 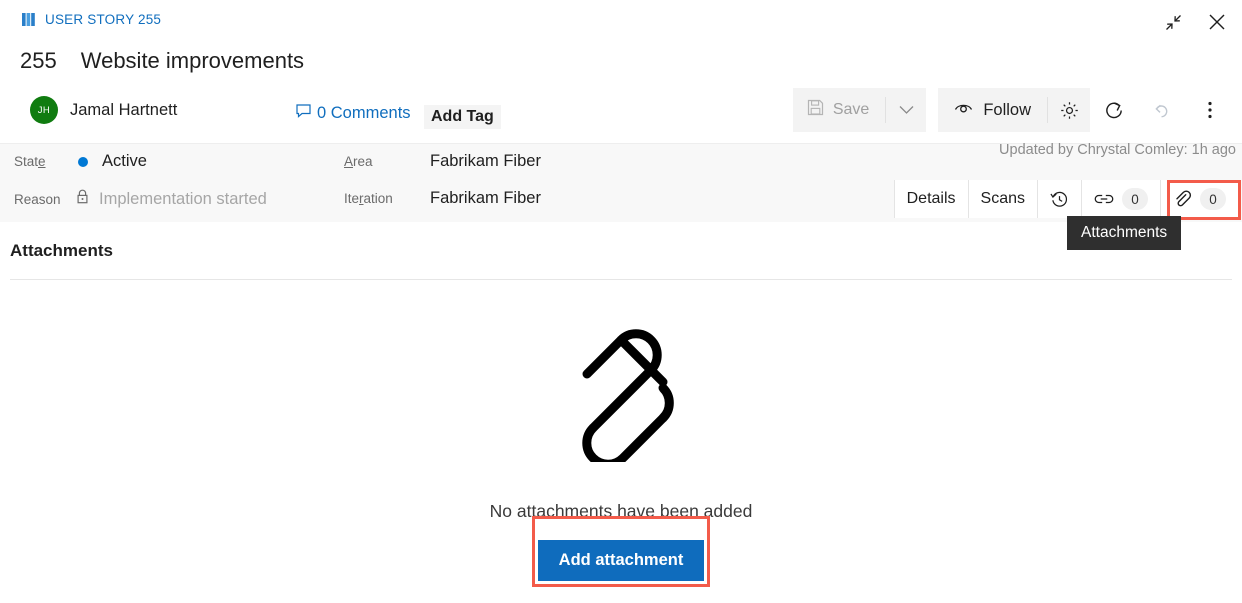 I want to click on tab-scans: Scans, so click(x=1002, y=199).